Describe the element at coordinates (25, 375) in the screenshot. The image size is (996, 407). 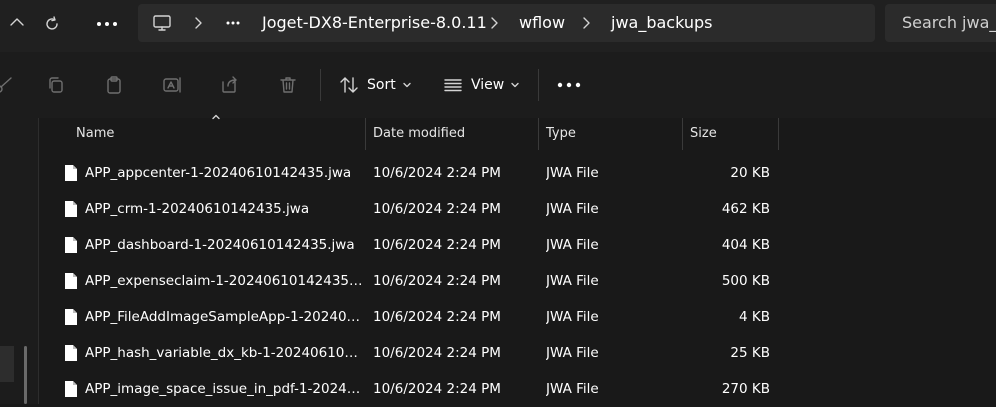
I see `nav-scrollbar` at that location.